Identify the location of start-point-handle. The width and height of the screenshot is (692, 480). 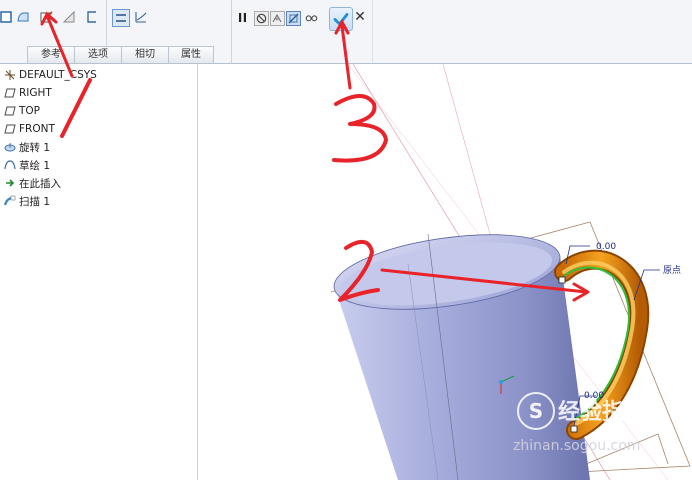
(562, 280).